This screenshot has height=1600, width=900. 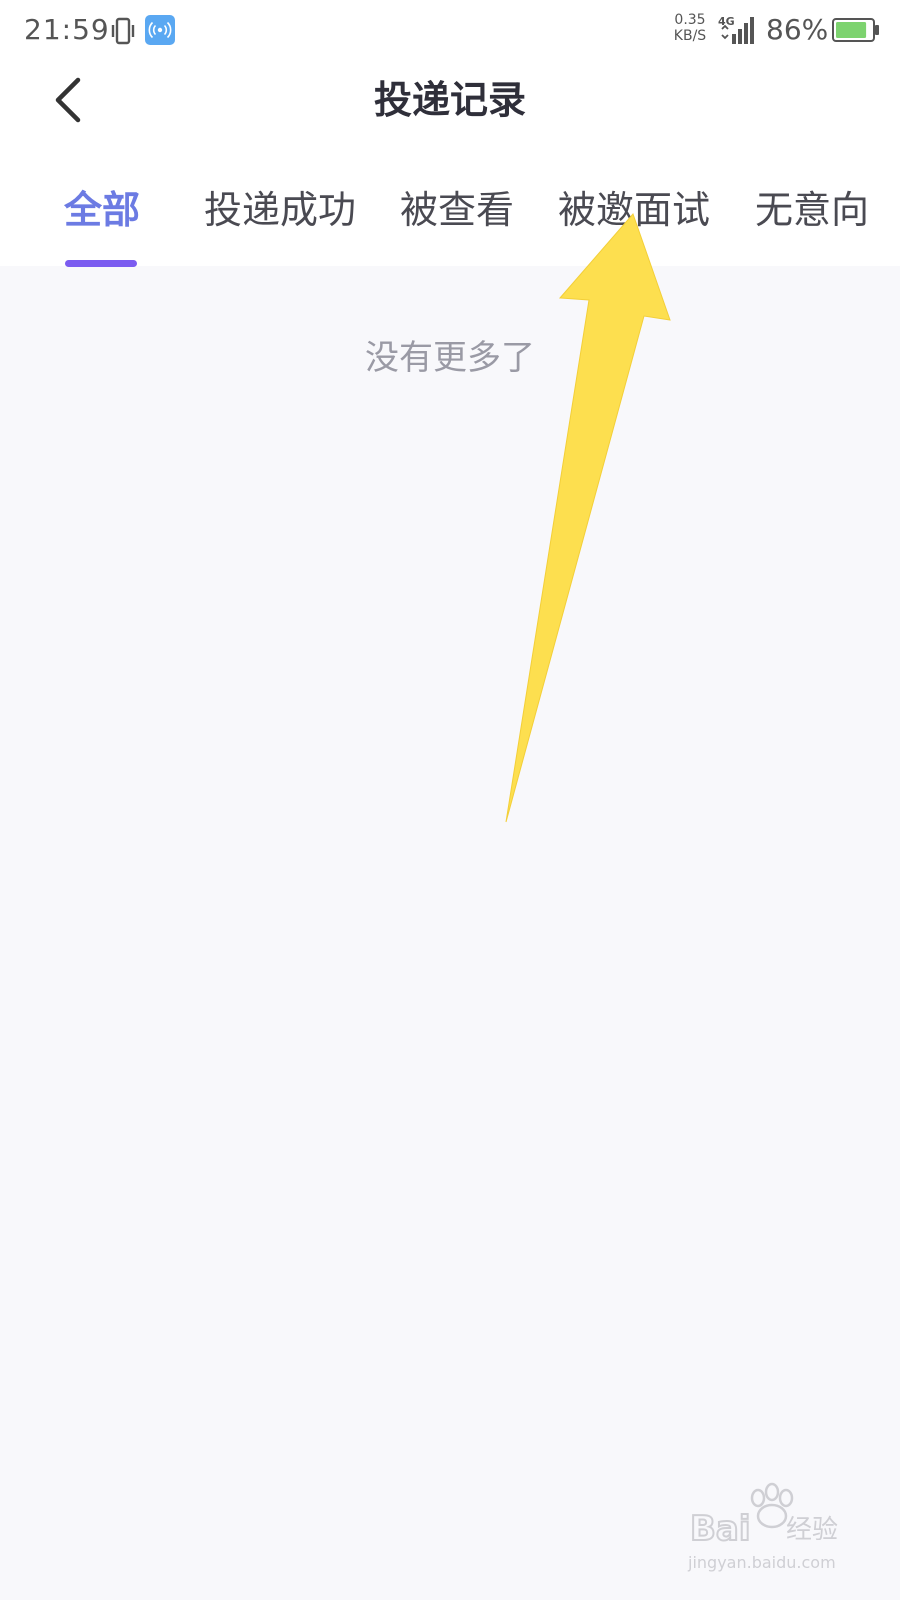 What do you see at coordinates (855, 30) in the screenshot?
I see `battery-icon` at bounding box center [855, 30].